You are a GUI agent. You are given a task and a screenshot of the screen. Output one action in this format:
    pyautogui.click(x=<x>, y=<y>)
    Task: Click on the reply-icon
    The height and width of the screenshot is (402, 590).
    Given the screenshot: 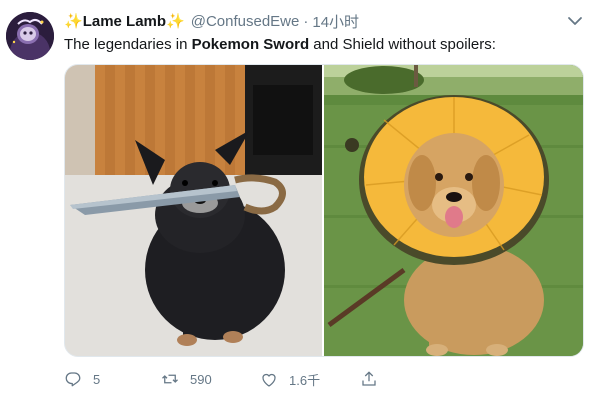 What is the action you would take?
    pyautogui.click(x=73, y=379)
    